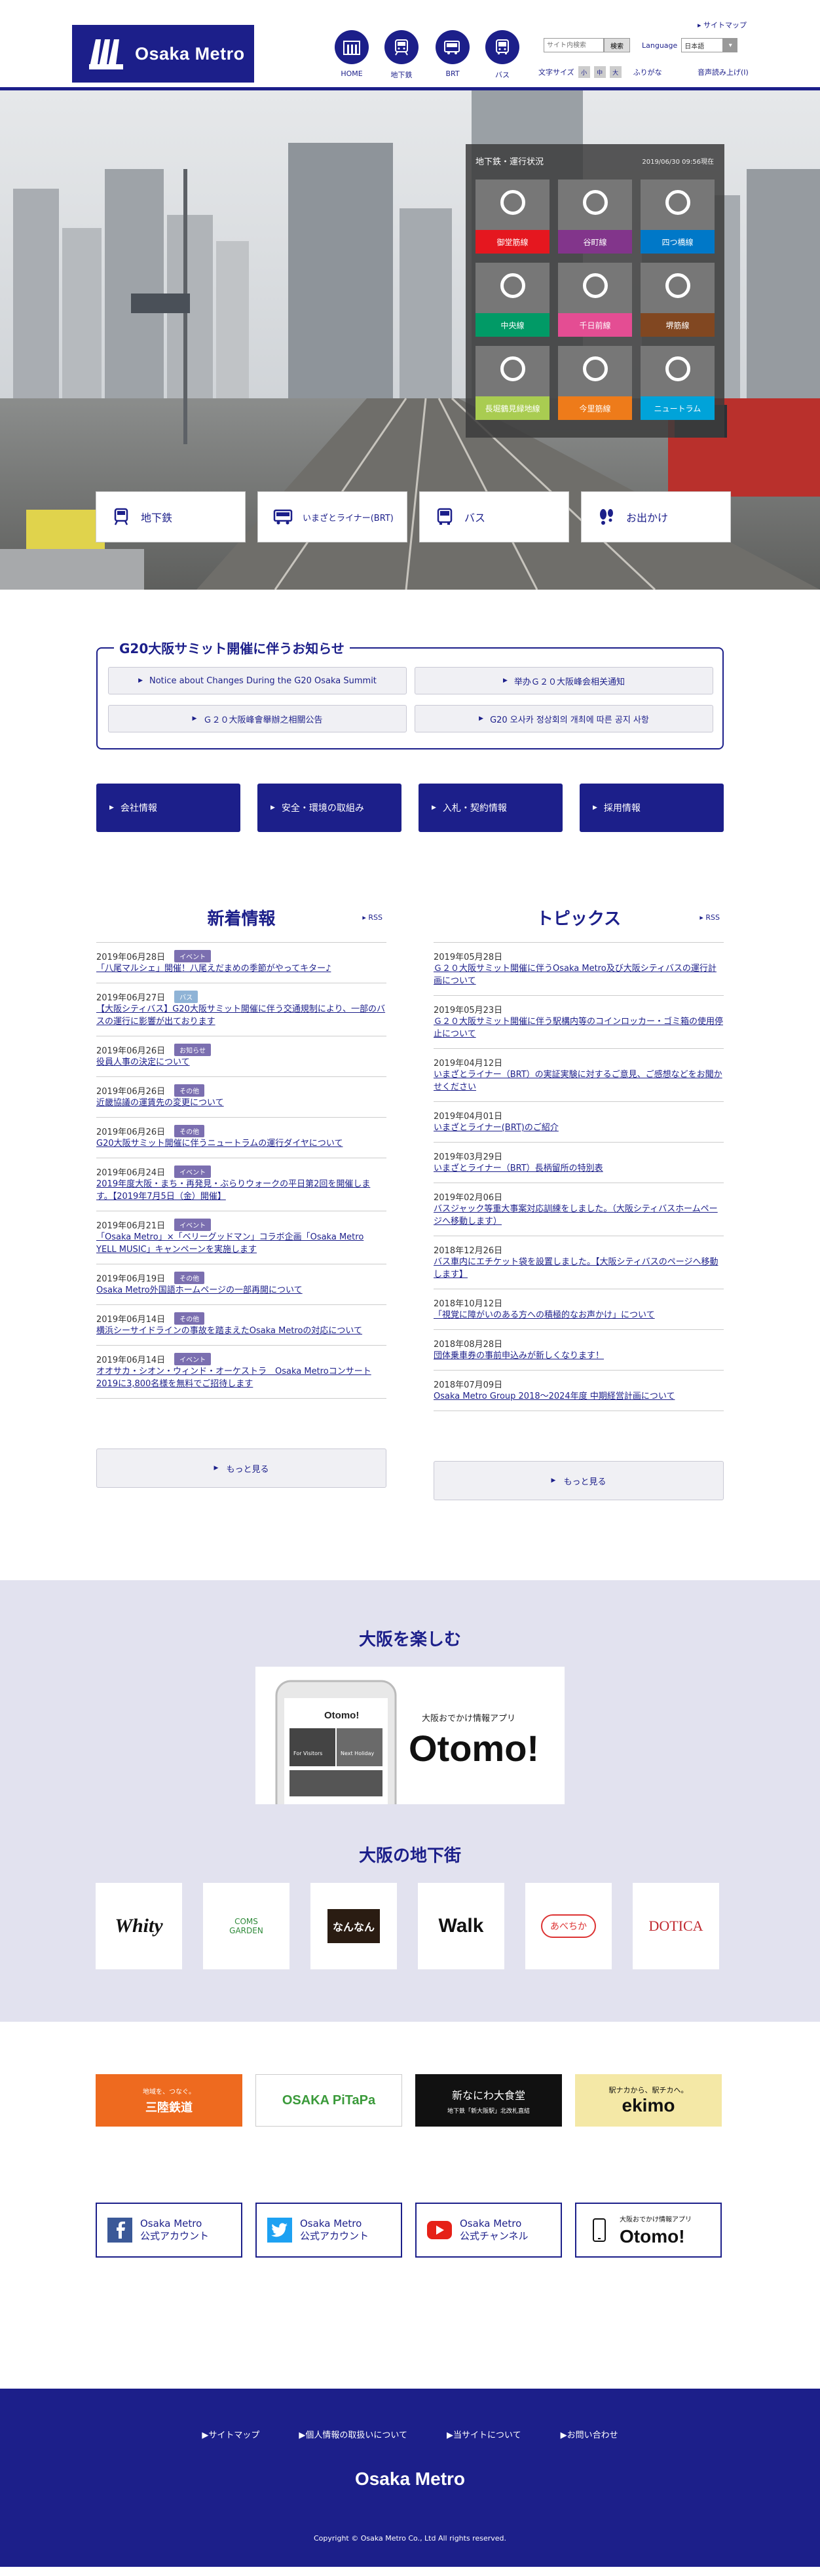  What do you see at coordinates (578, 1081) in the screenshot?
I see `entry-link: いまざとライナー（BRT）の実証実験に対するご意見、ご感想などをお聞かせください` at bounding box center [578, 1081].